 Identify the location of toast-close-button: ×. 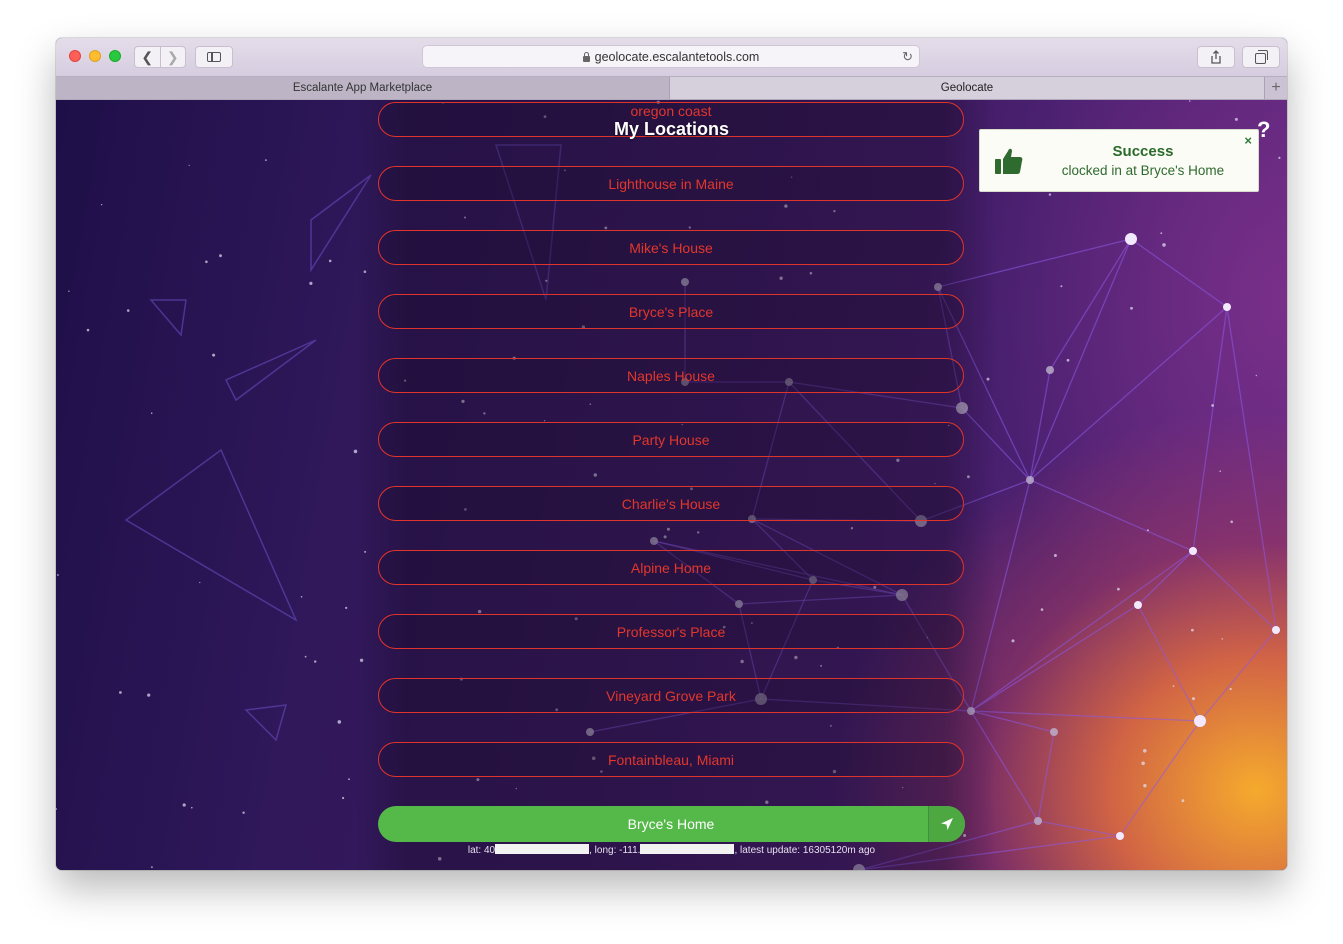
(1248, 140).